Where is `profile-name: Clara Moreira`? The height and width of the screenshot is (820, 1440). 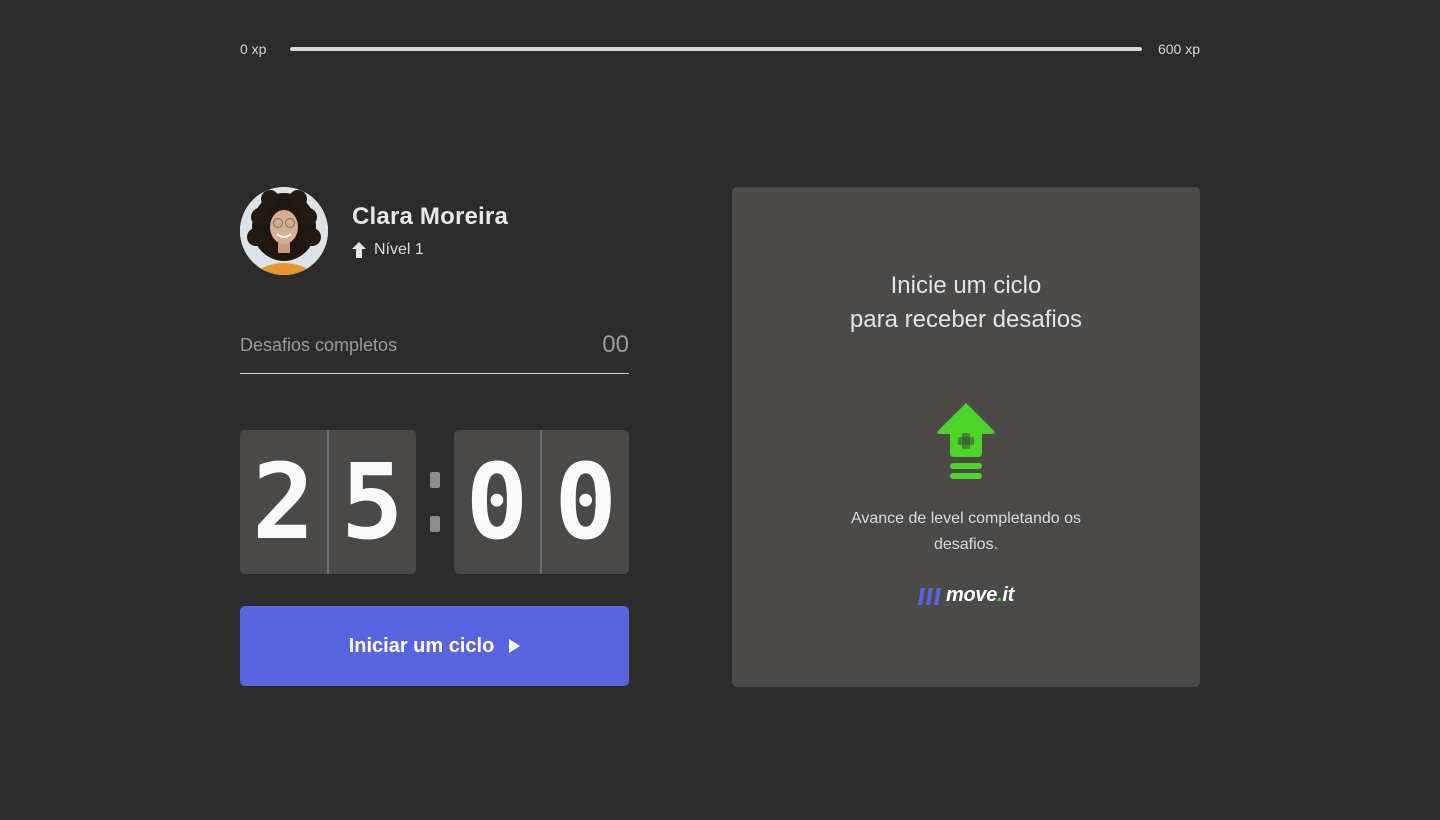 profile-name: Clara Moreira is located at coordinates (430, 216).